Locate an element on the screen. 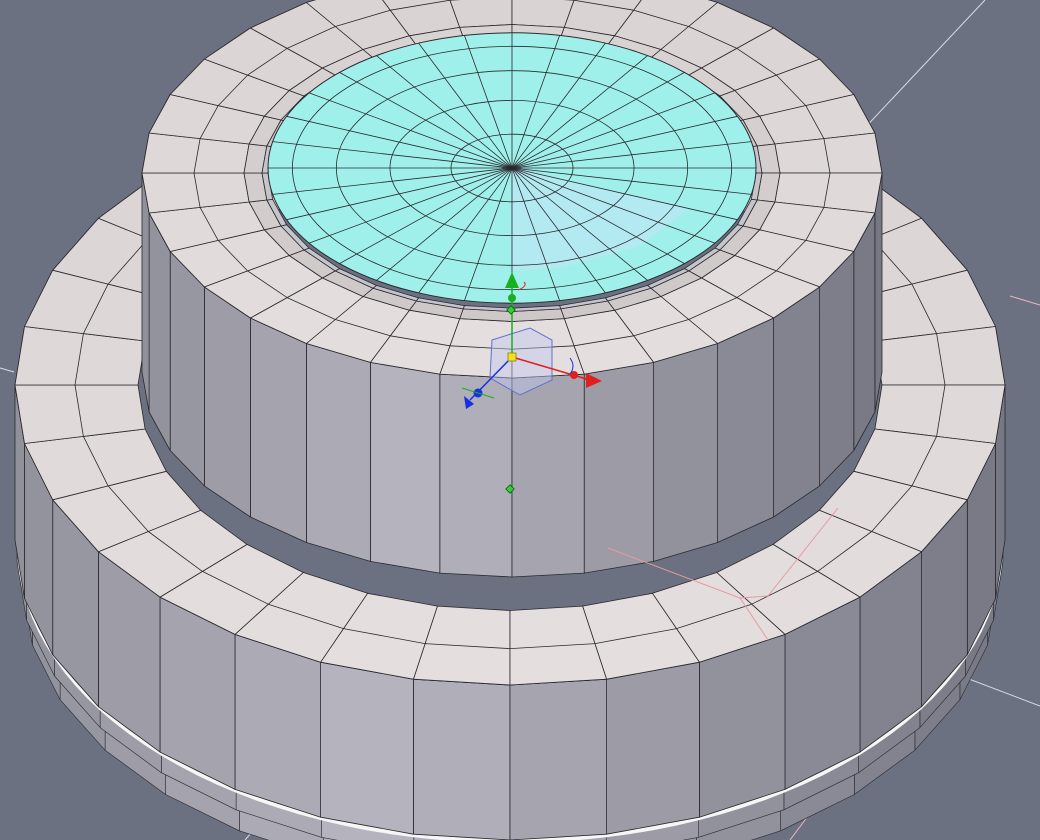  y-rotate-handle is located at coordinates (512, 298).